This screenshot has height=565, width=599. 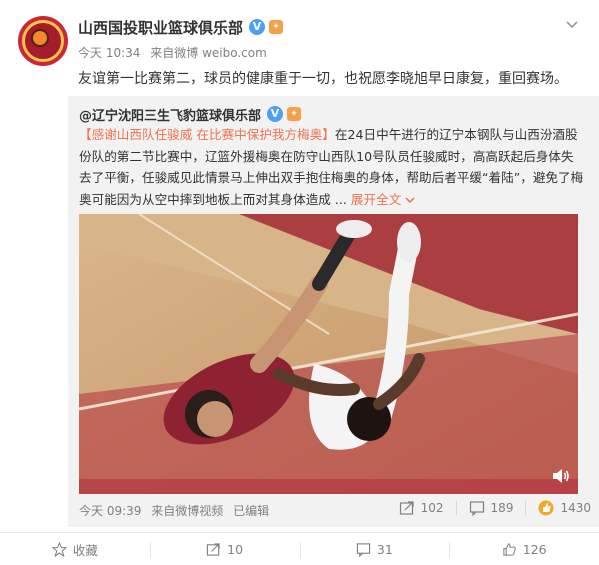 I want to click on forward-button: 10, so click(x=224, y=549).